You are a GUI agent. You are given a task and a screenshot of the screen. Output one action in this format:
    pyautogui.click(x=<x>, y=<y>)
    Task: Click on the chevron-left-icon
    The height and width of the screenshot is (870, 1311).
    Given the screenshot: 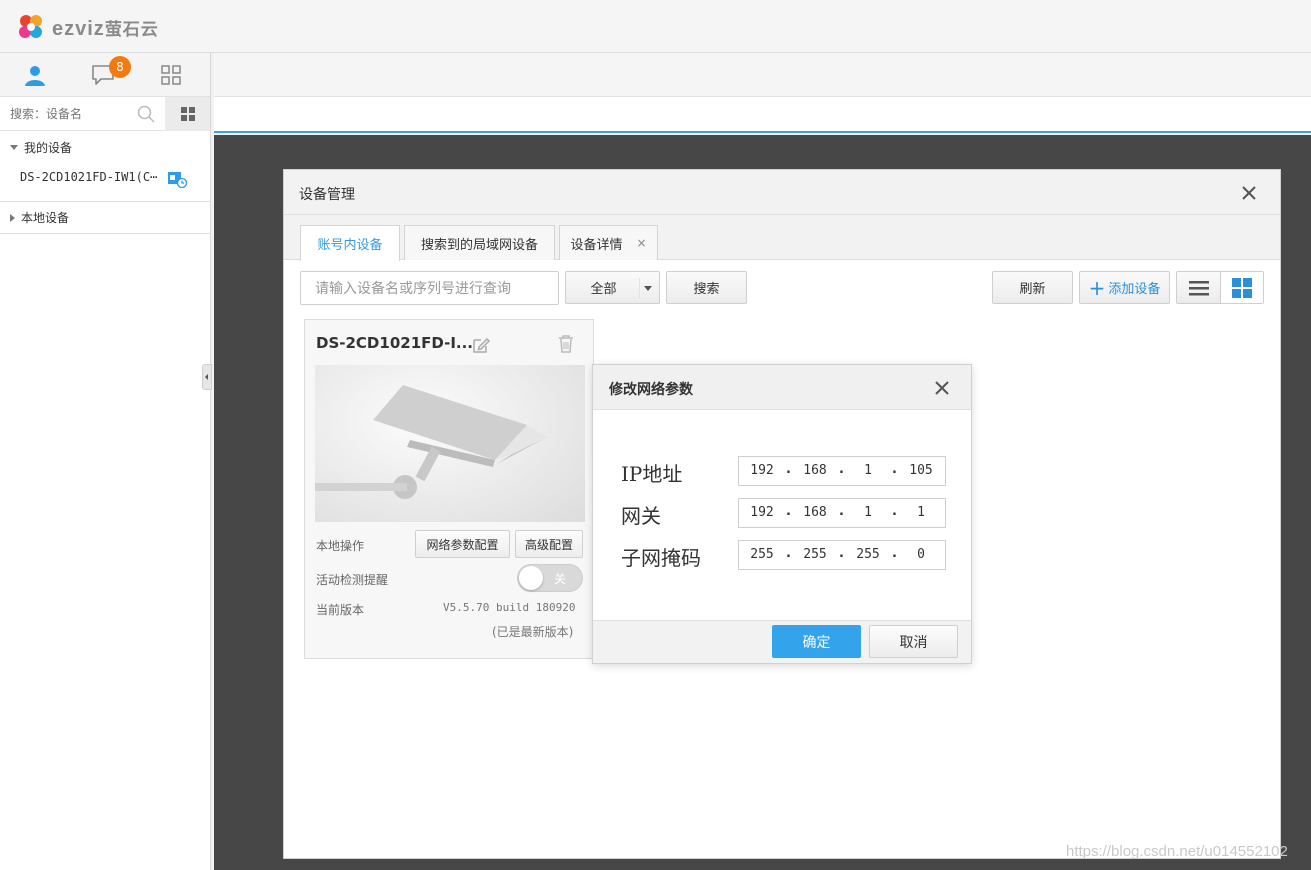 What is the action you would take?
    pyautogui.click(x=206, y=377)
    